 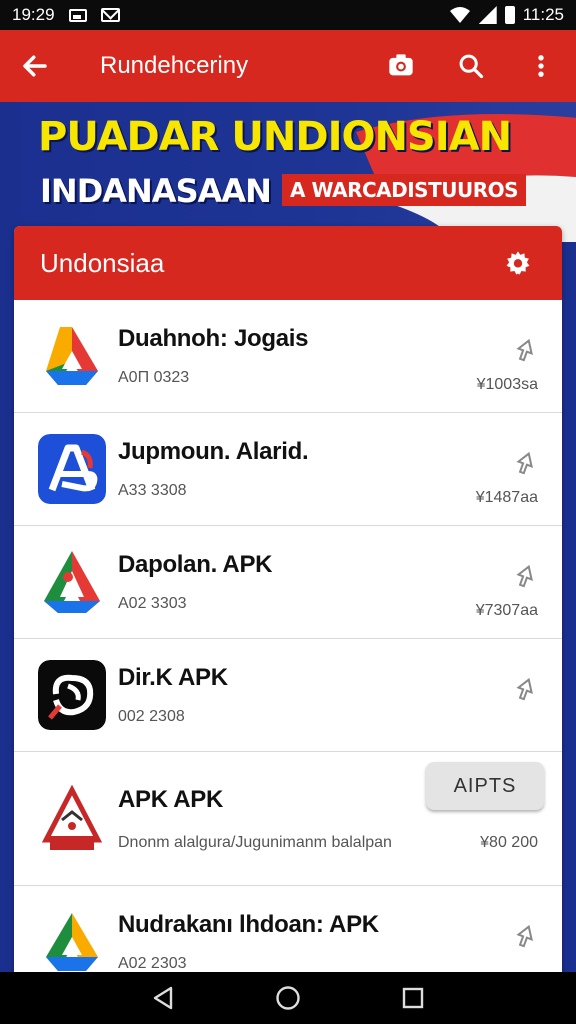 I want to click on wifi-icon, so click(x=459, y=15).